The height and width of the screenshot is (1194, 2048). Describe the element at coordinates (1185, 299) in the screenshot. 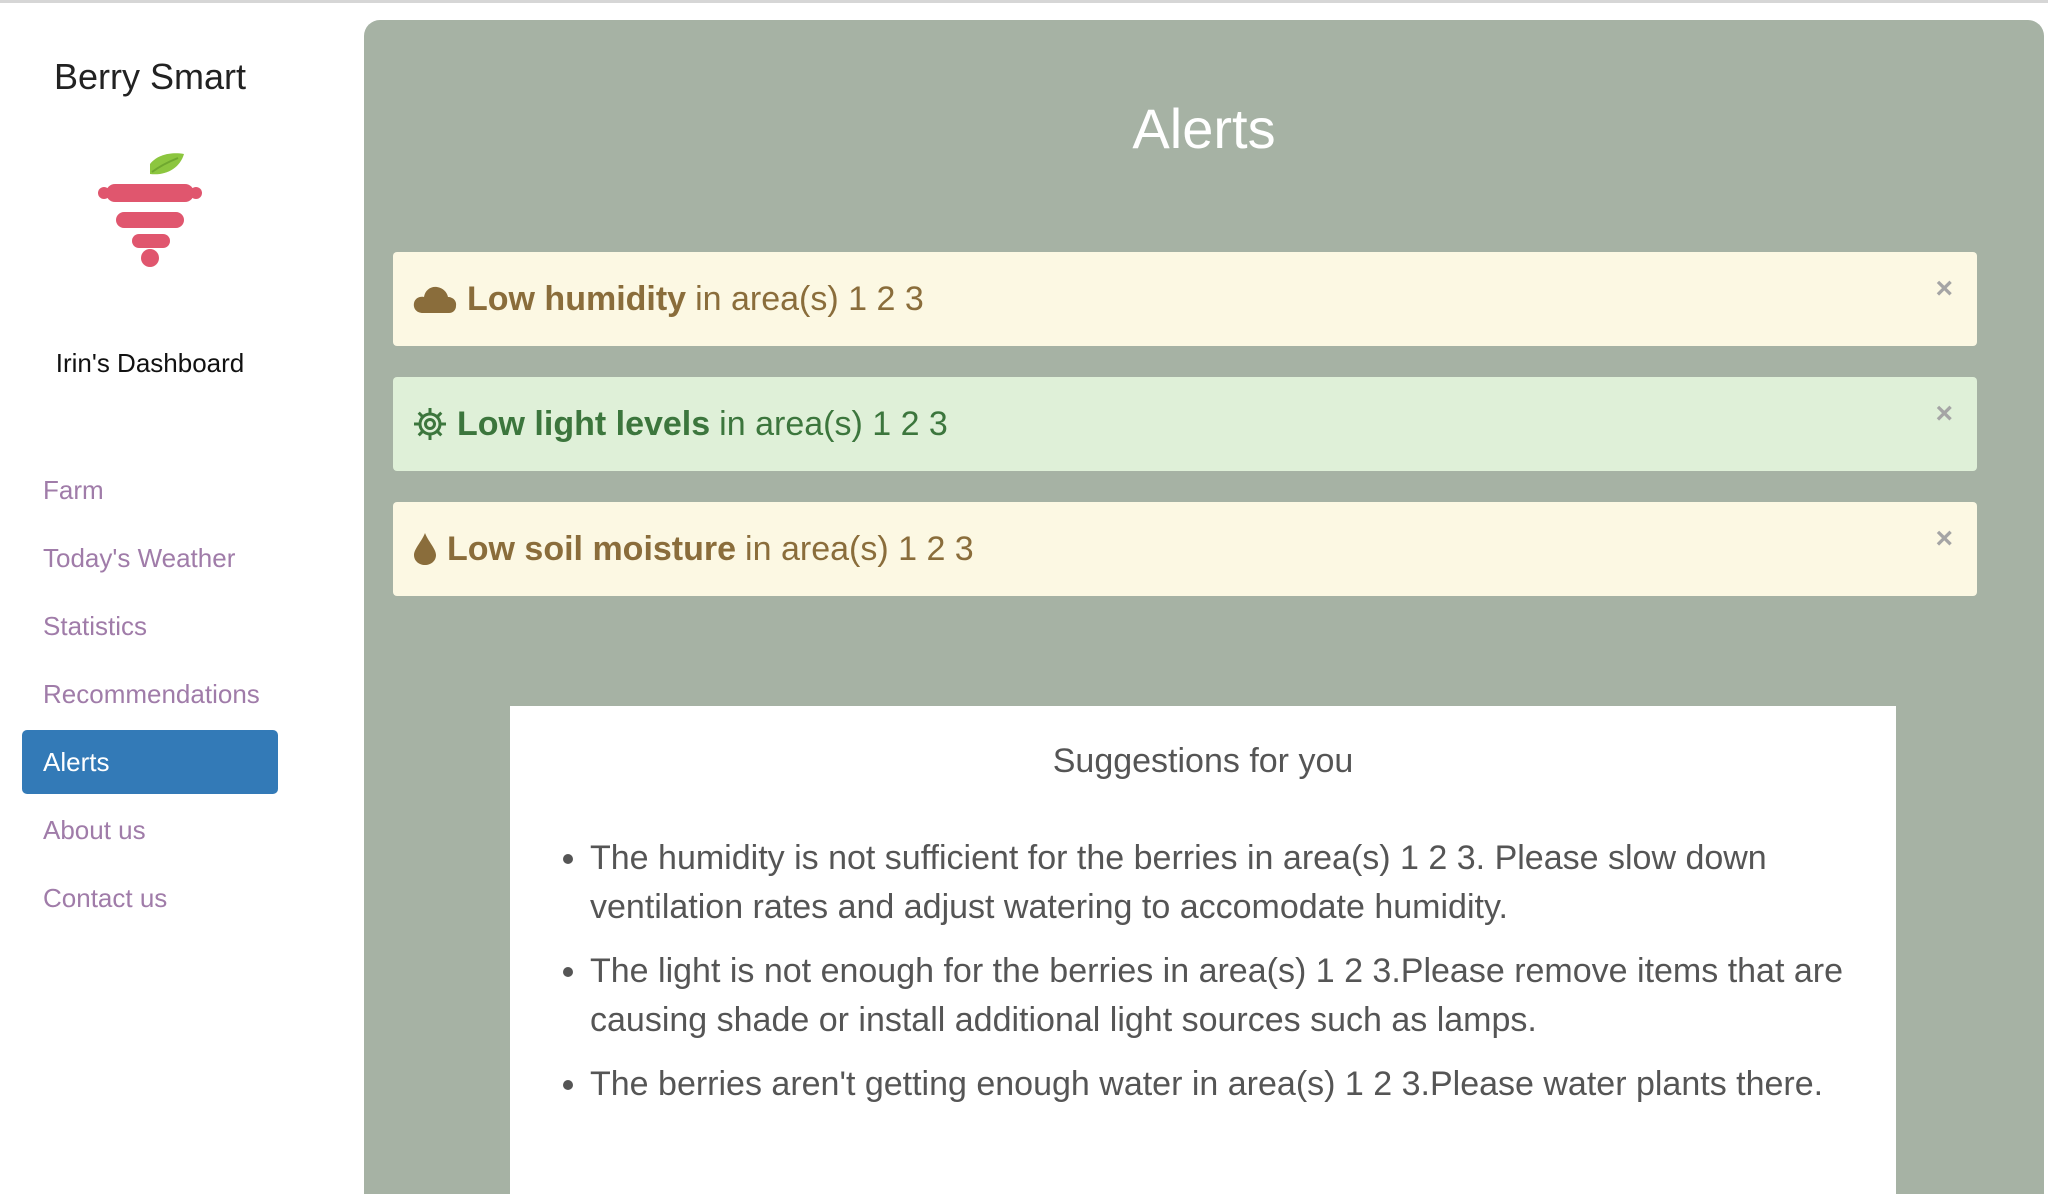

I see `alert-low-humidity: Low humidity in area(s) 1 2 3 ×` at that location.